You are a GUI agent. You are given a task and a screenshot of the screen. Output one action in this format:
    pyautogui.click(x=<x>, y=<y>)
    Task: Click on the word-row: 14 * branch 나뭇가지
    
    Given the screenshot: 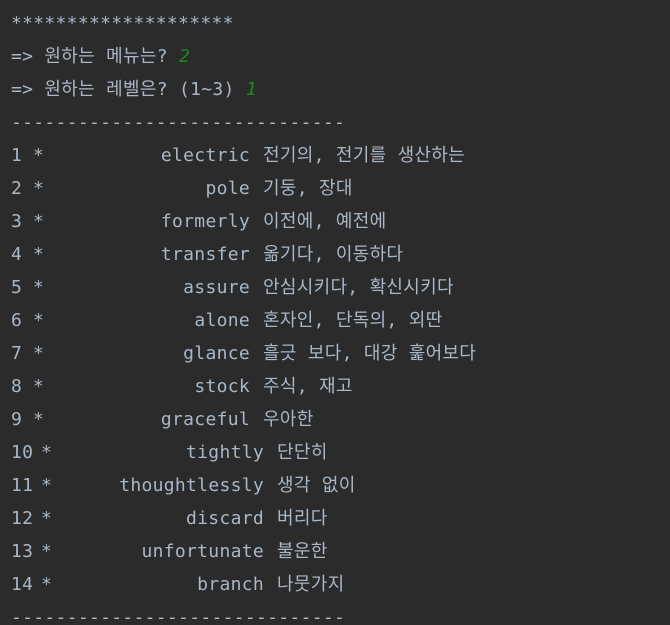 What is the action you would take?
    pyautogui.click(x=340, y=584)
    